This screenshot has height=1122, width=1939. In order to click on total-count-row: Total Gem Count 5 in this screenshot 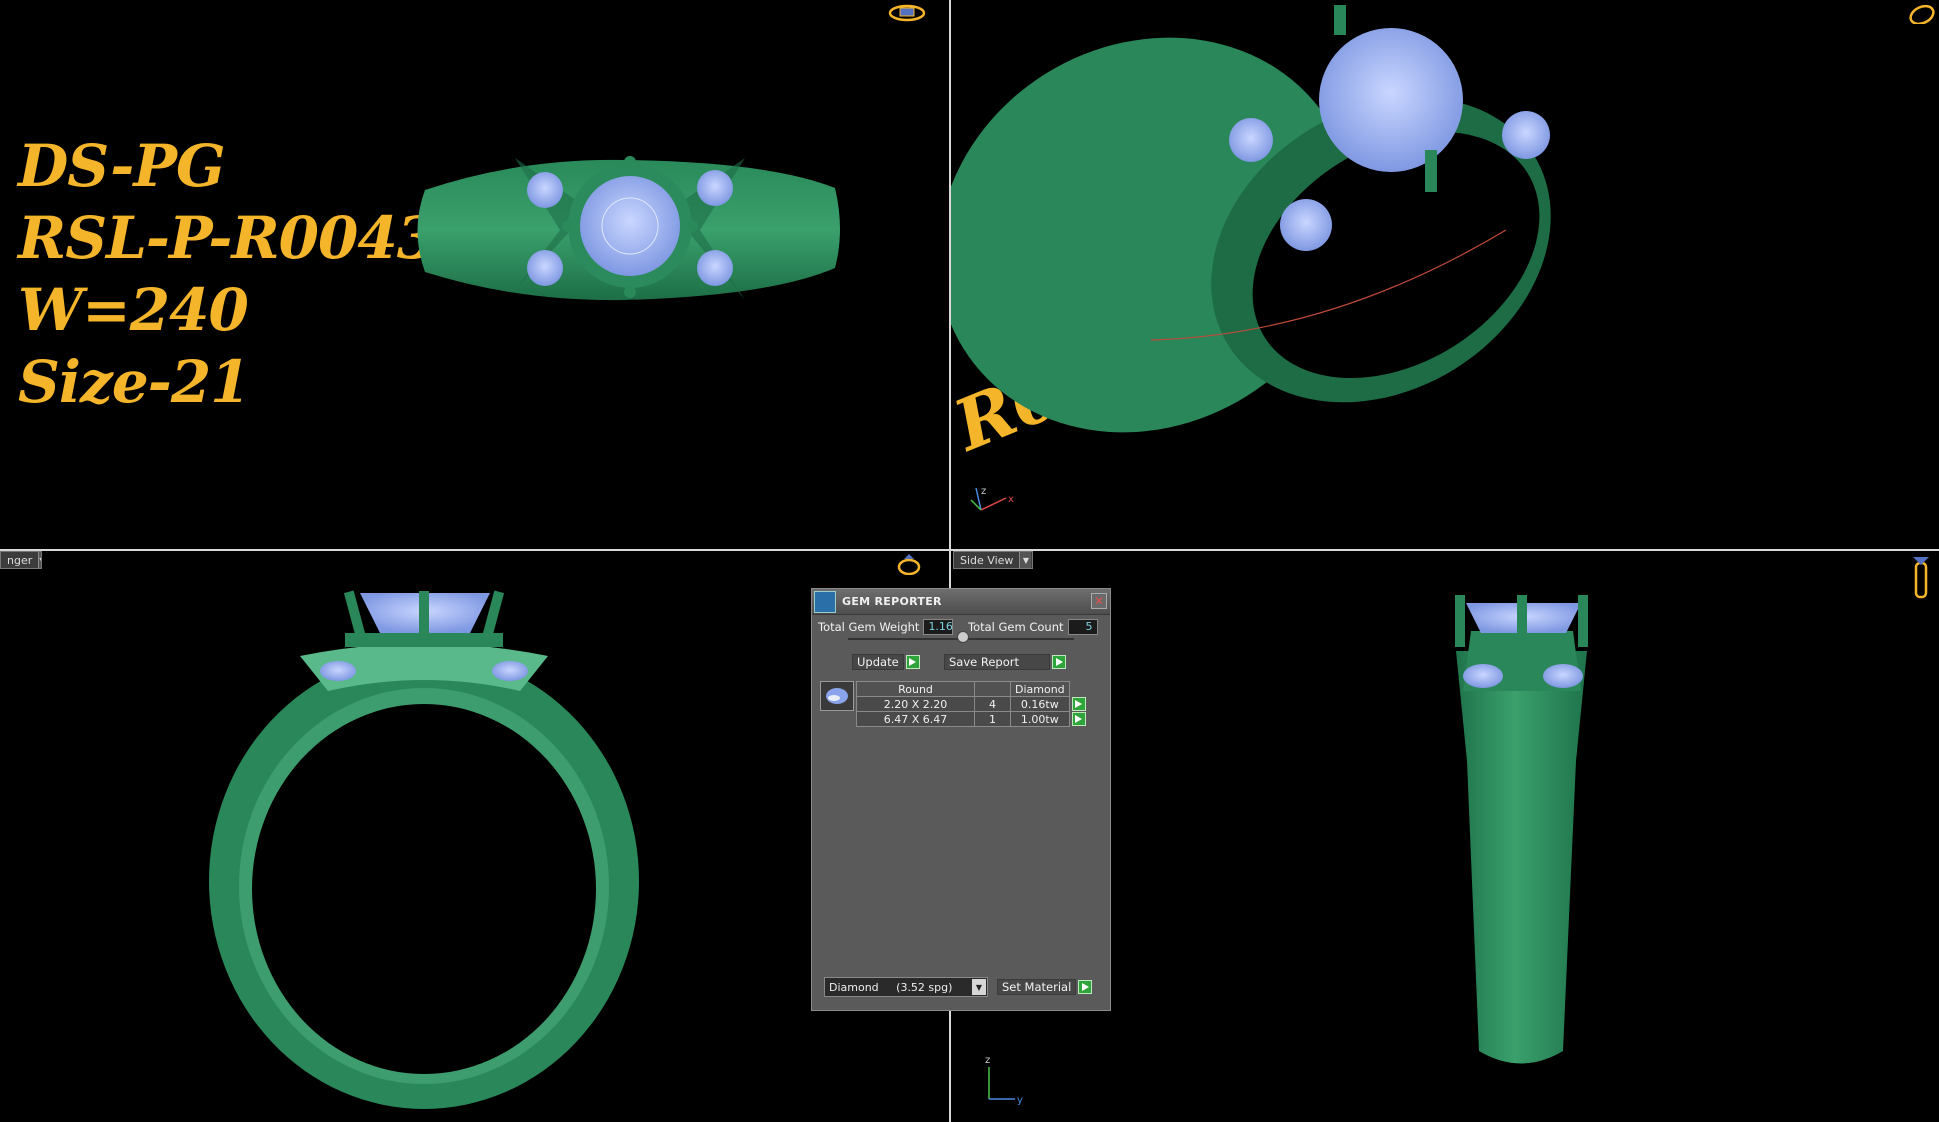, I will do `click(1033, 627)`.